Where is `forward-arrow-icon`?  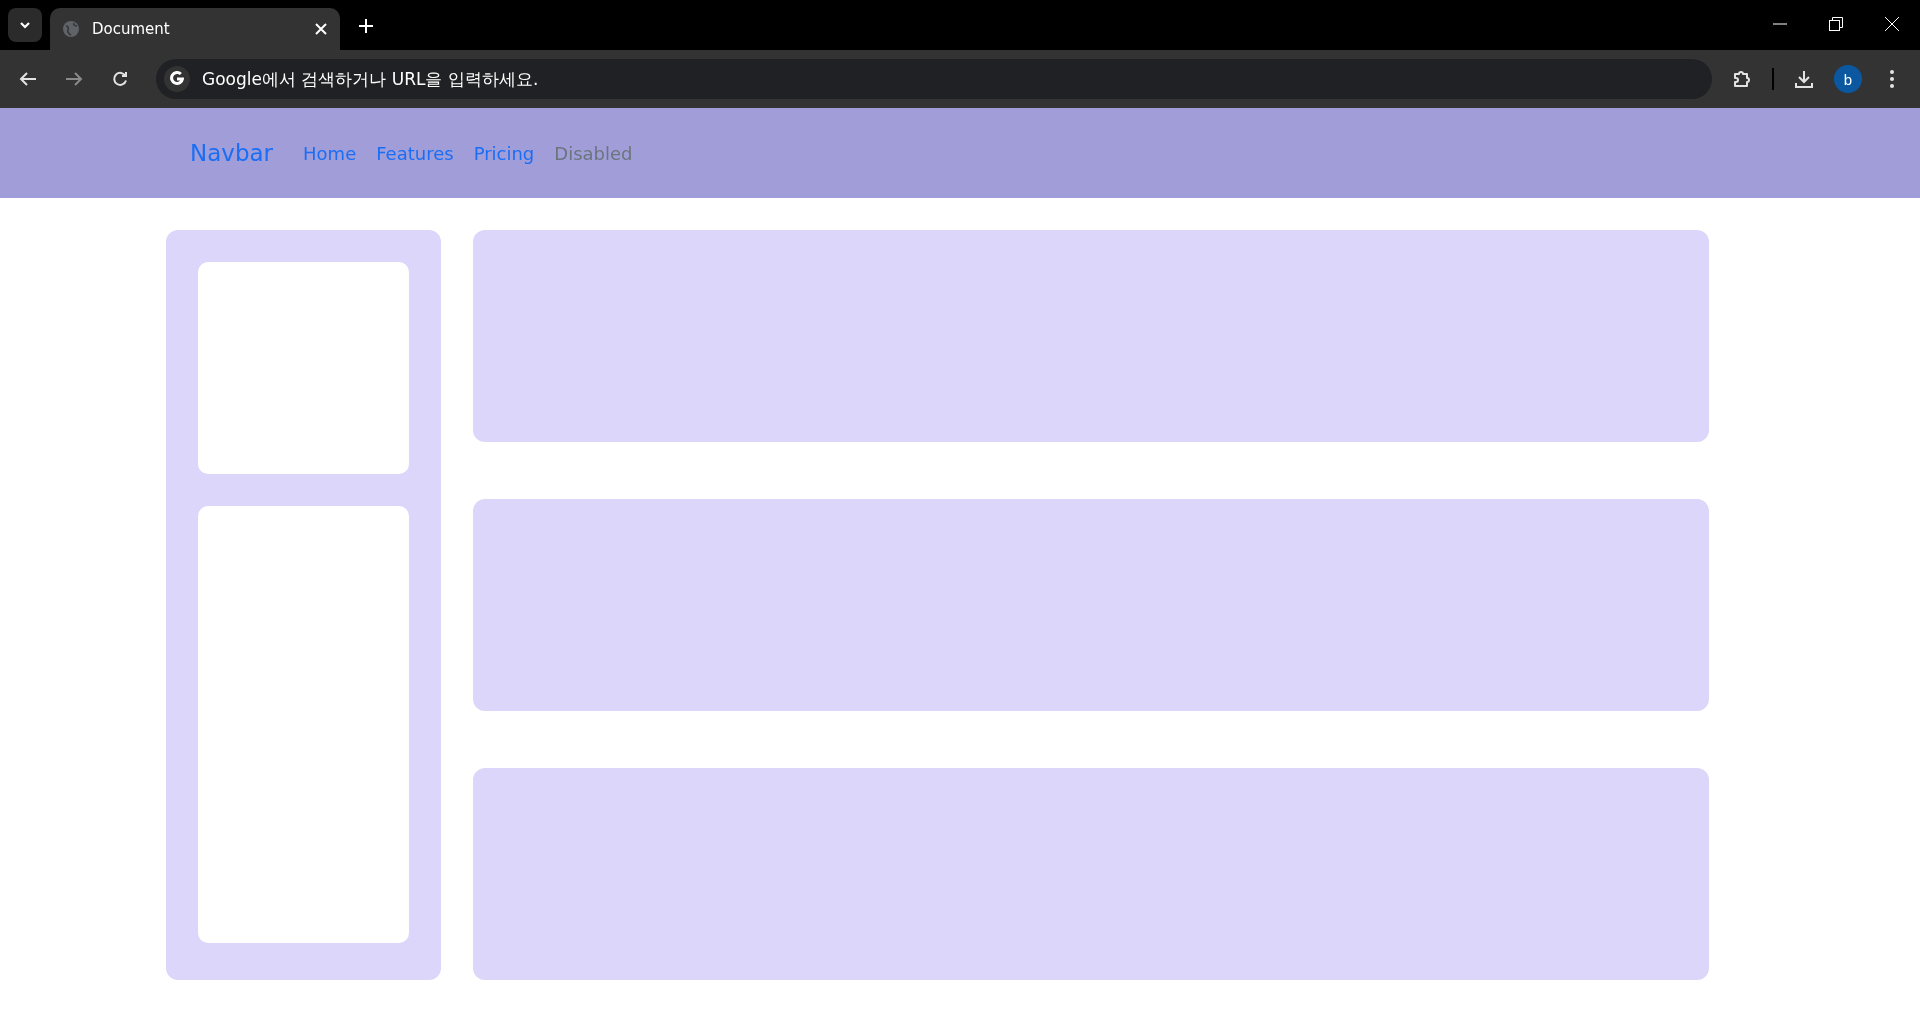
forward-arrow-icon is located at coordinates (74, 79).